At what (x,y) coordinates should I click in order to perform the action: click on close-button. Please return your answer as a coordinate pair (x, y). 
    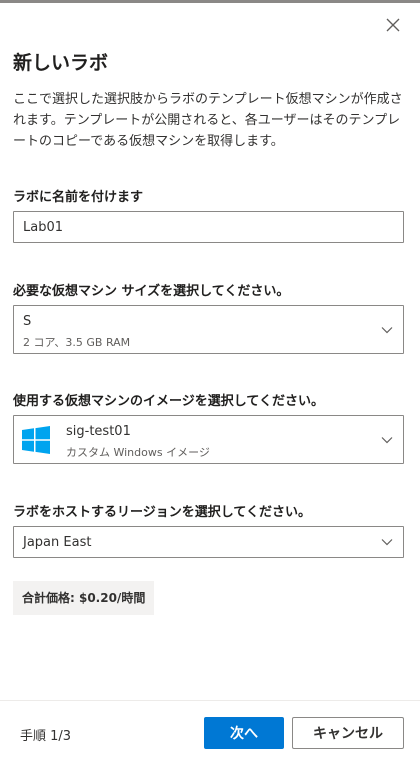
    Looking at the image, I should click on (393, 25).